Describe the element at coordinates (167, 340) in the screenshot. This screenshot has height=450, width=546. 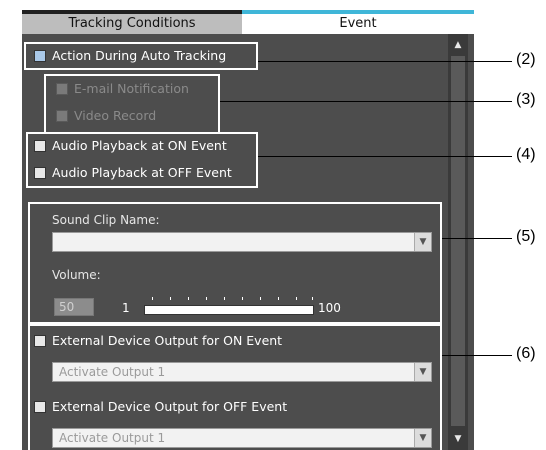
I see `external-on-event-label: External Device Output for ON Event` at that location.